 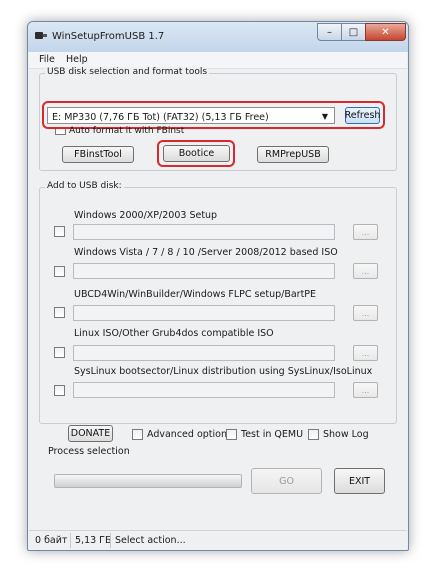 What do you see at coordinates (272, 434) in the screenshot?
I see `test-qemu-label: Test in QEMU` at bounding box center [272, 434].